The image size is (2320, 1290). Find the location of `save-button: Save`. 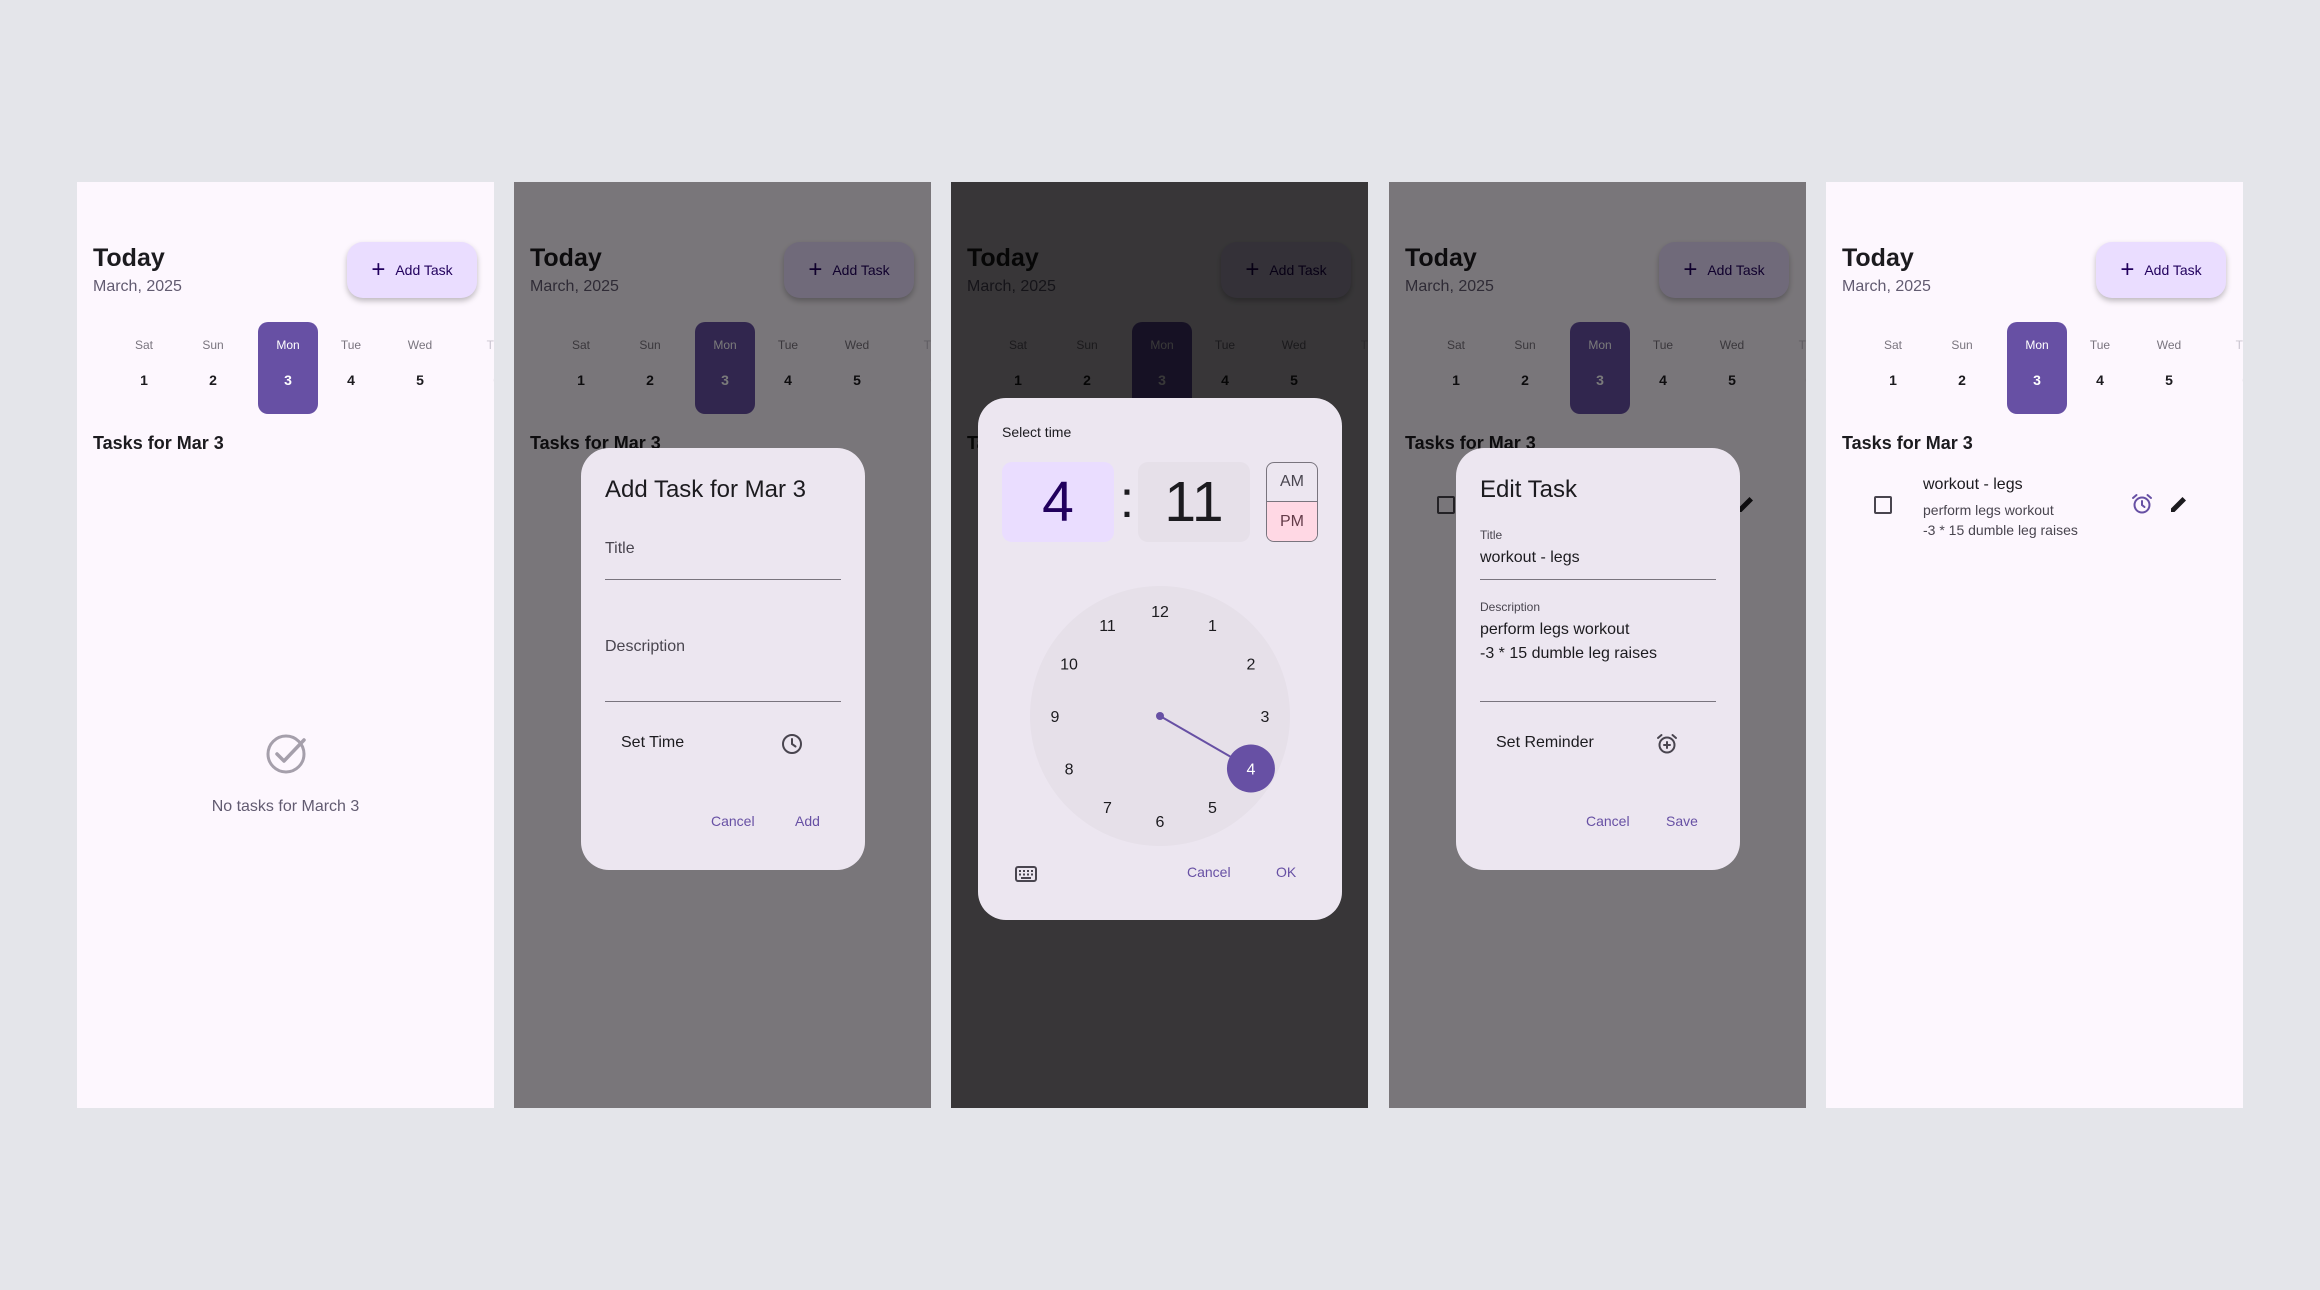

save-button: Save is located at coordinates (1682, 821).